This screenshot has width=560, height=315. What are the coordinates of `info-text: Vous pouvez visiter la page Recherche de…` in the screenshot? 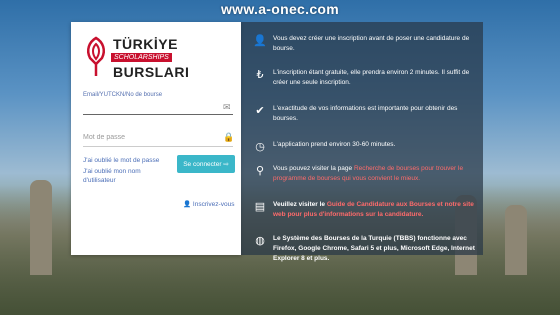 It's located at (375, 174).